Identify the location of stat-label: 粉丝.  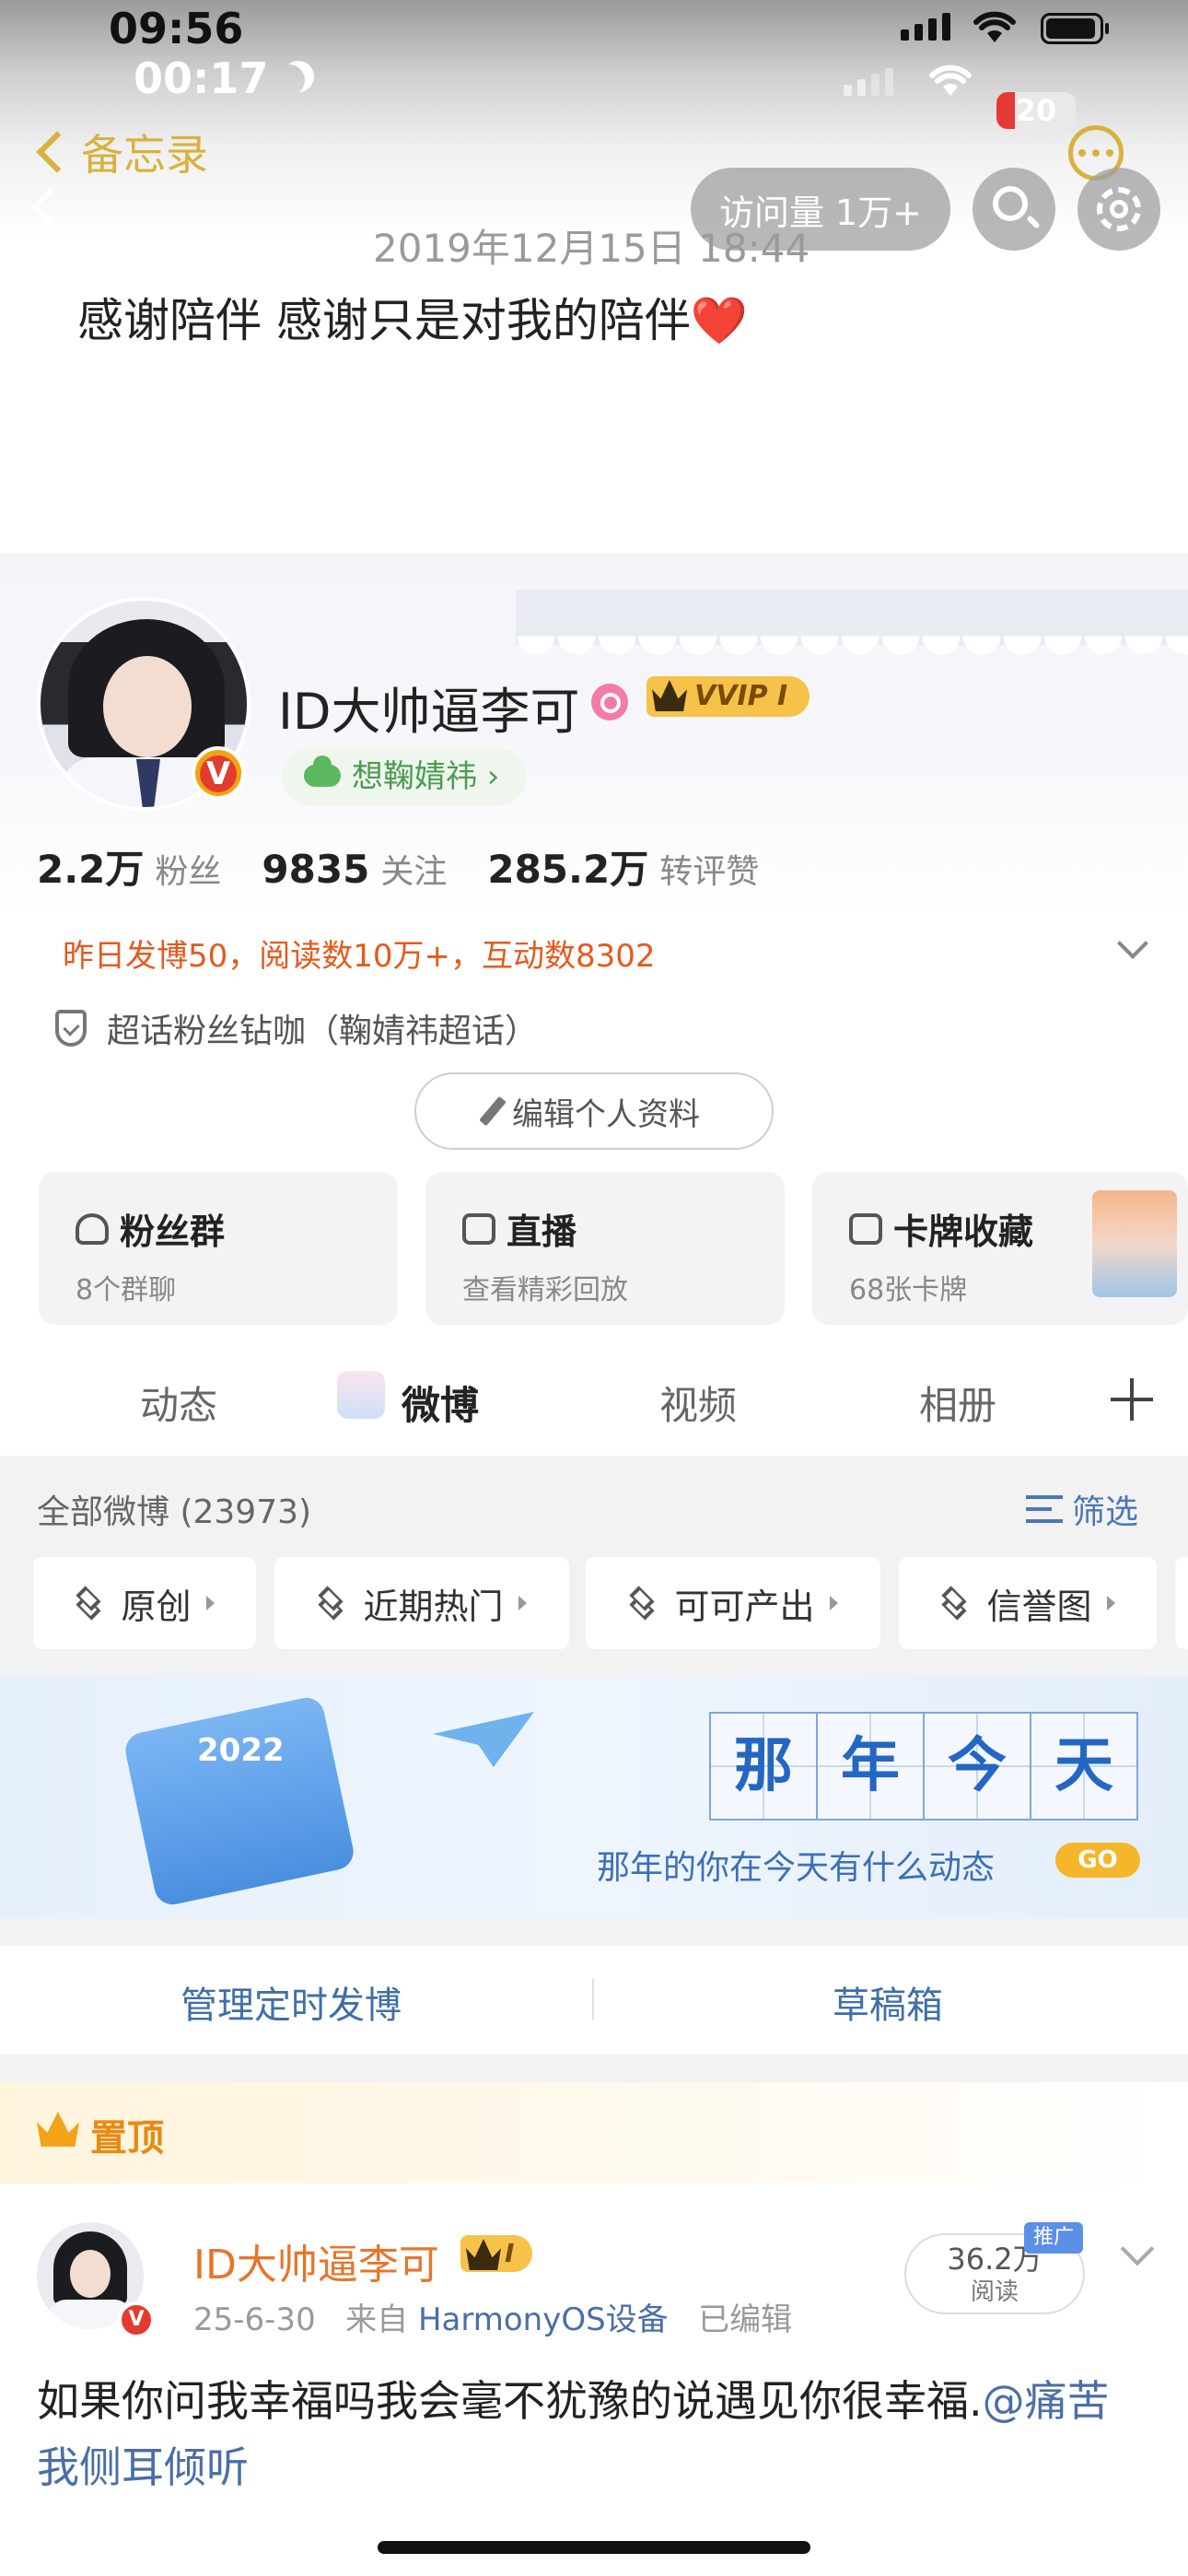
(189, 872).